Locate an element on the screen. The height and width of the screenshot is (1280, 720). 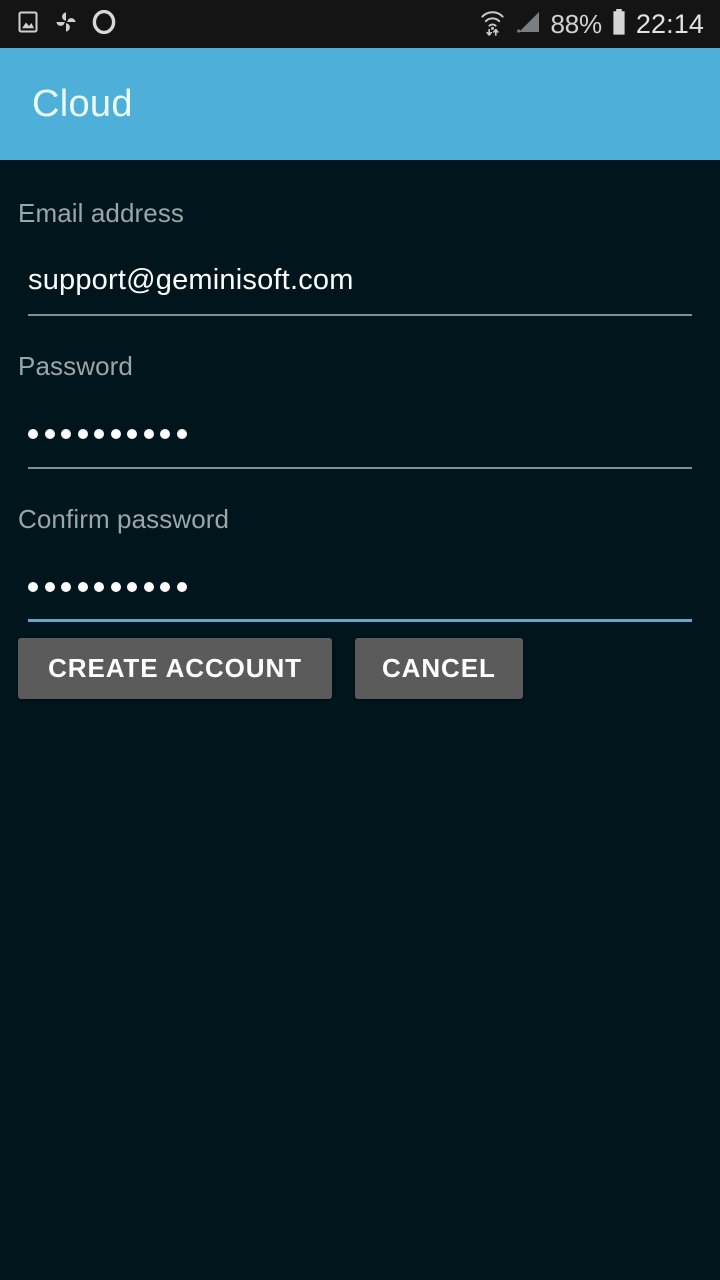
wifi-transfer-icon is located at coordinates (492, 24).